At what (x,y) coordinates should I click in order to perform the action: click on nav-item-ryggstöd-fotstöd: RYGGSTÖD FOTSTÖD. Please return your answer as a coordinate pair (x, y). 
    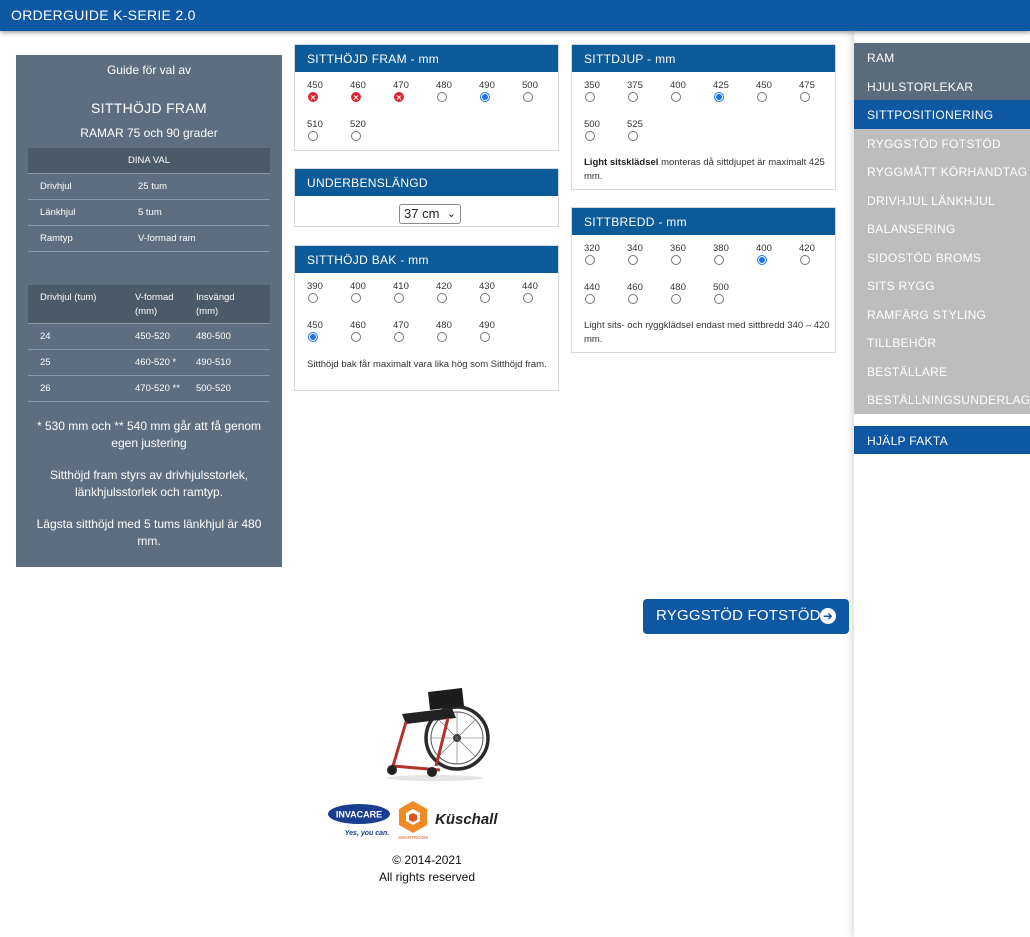
    Looking at the image, I should click on (942, 142).